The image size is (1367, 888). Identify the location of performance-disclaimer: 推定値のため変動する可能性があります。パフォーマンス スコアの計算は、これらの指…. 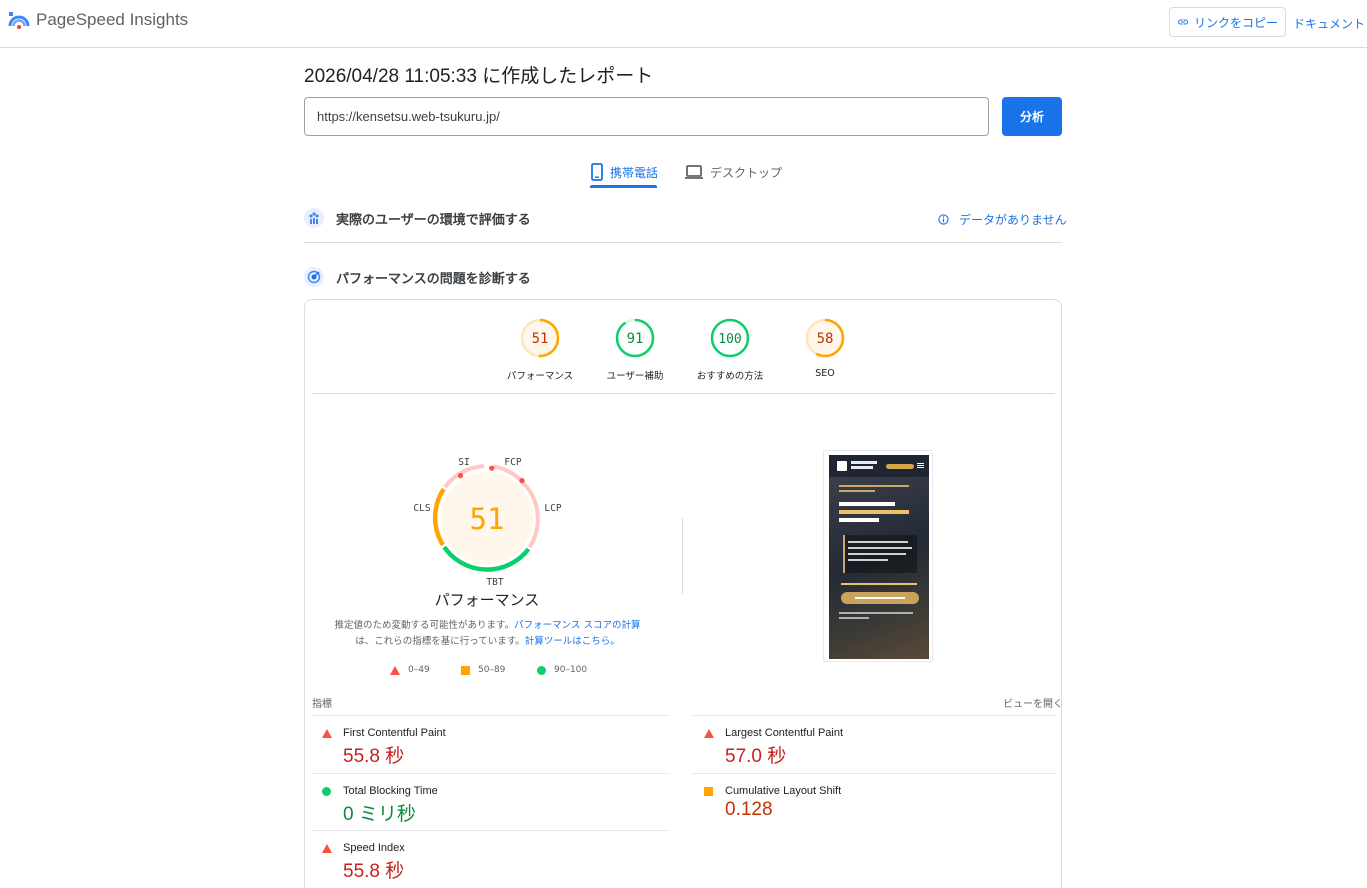
(487, 634).